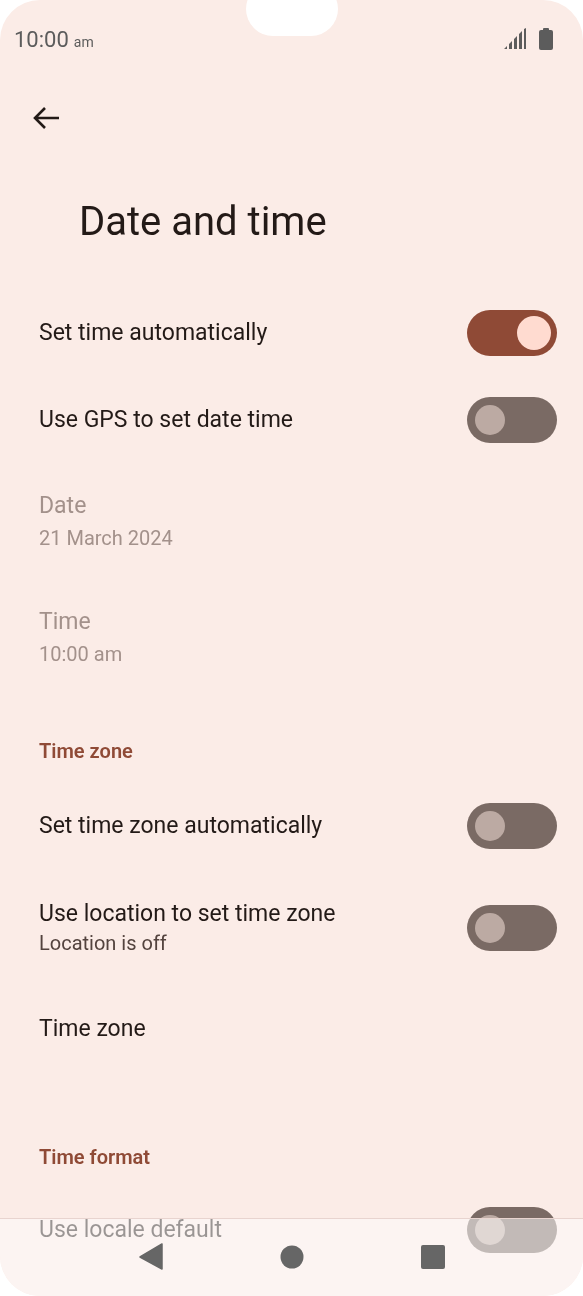 The height and width of the screenshot is (1296, 583). Describe the element at coordinates (432, 1256) in the screenshot. I see `recents-square-icon` at that location.